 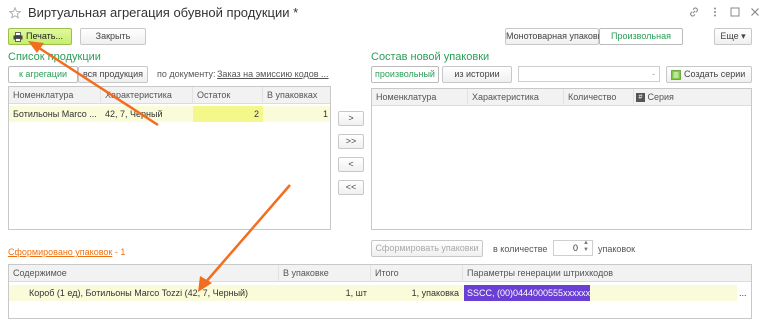 I want to click on favorite-star-icon, so click(x=15, y=13).